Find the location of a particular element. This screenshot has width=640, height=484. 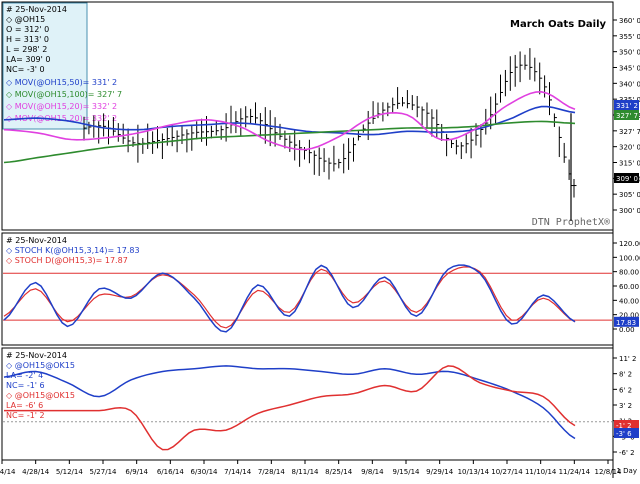

stoch-d-line is located at coordinates (289, 297).